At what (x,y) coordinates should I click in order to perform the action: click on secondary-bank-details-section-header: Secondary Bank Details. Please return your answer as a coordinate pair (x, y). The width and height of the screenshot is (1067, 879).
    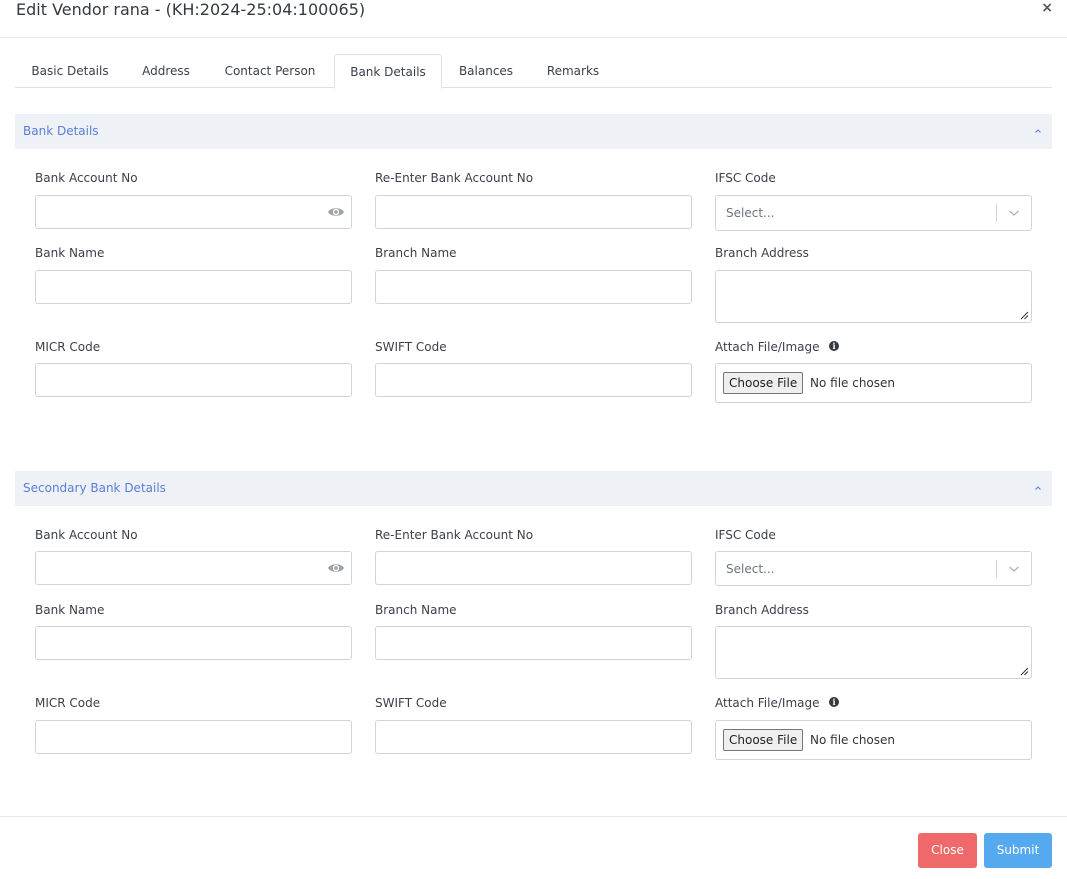
    Looking at the image, I should click on (533, 488).